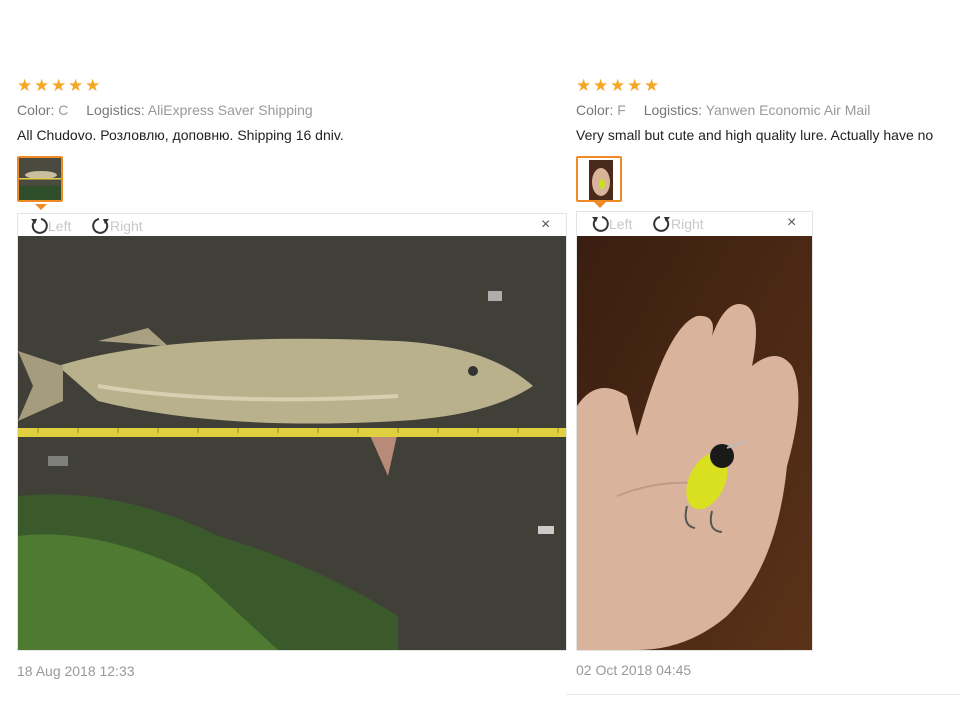  Describe the element at coordinates (621, 110) in the screenshot. I see `color-value: F` at that location.